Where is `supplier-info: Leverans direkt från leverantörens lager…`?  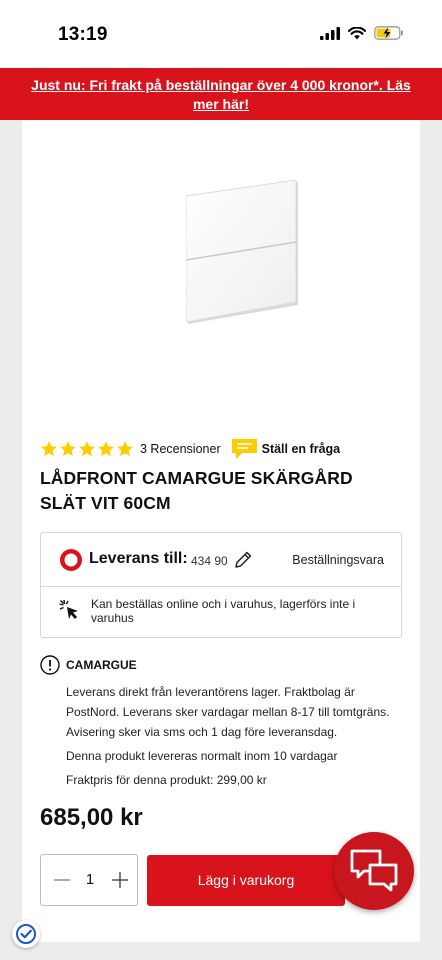 supplier-info: Leverans direkt från leverantörens lager… is located at coordinates (236, 738).